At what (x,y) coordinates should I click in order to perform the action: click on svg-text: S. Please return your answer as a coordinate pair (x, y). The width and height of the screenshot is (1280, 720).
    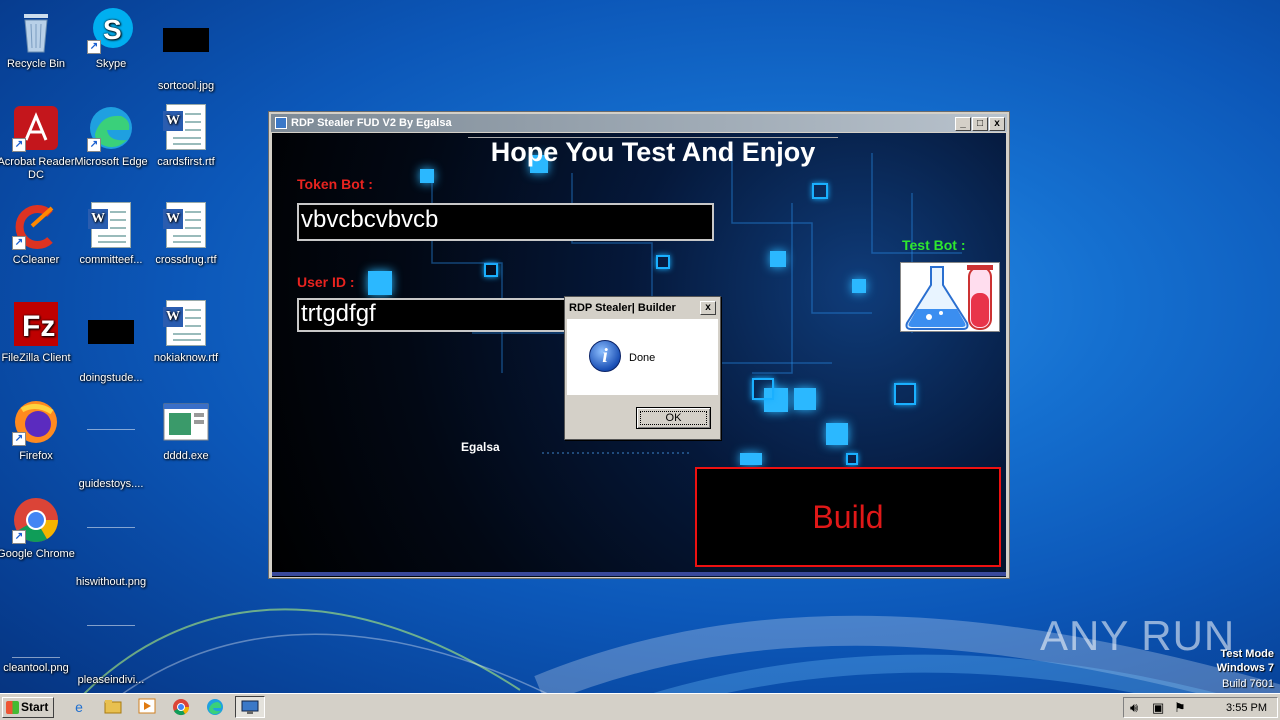
    Looking at the image, I should click on (112, 29).